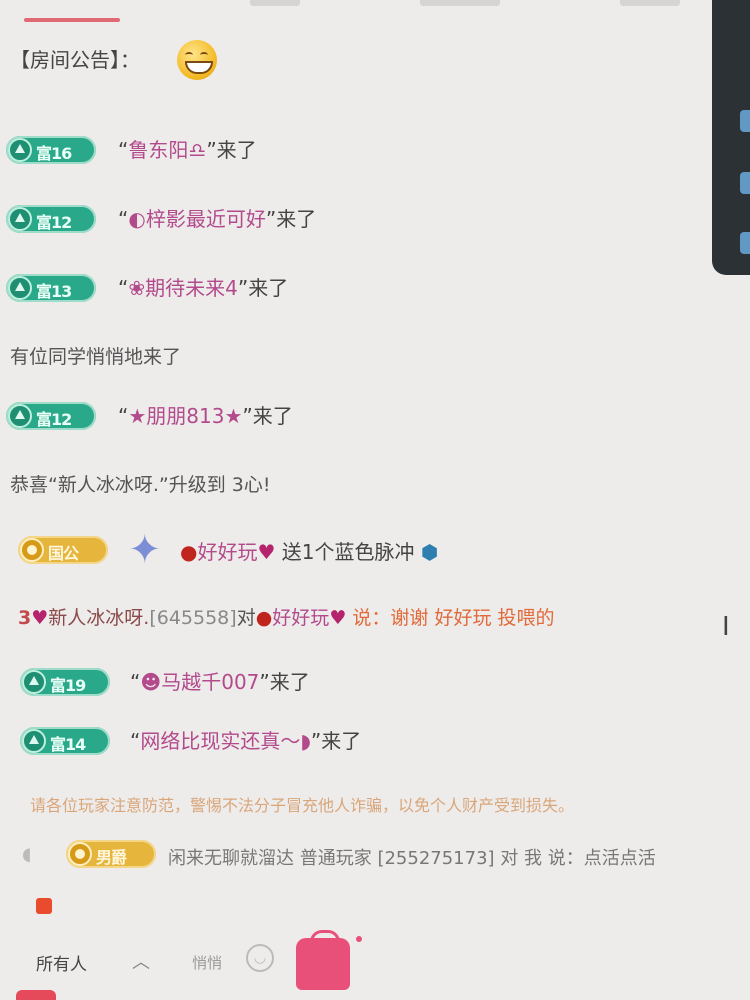 Image resolution: width=750 pixels, height=1000 pixels. What do you see at coordinates (197, 60) in the screenshot?
I see `grin-face-icon` at bounding box center [197, 60].